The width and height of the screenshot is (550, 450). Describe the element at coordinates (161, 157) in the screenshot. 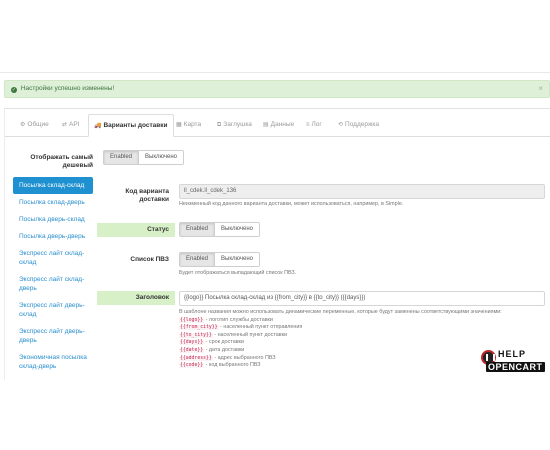

I see `show-cheapest-disabled-button: Выключено` at that location.